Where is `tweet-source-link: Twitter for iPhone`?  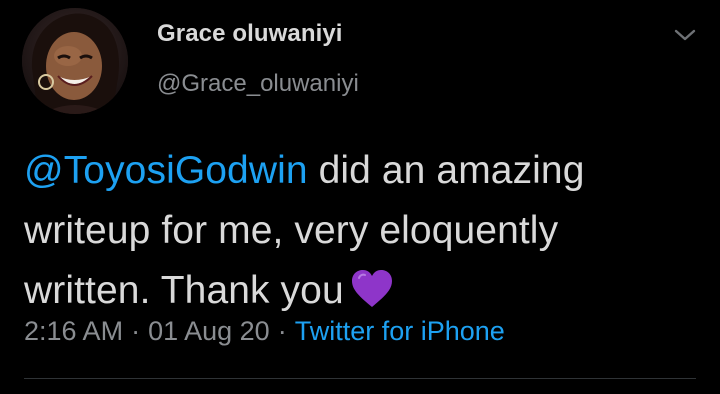 tweet-source-link: Twitter for iPhone is located at coordinates (400, 331).